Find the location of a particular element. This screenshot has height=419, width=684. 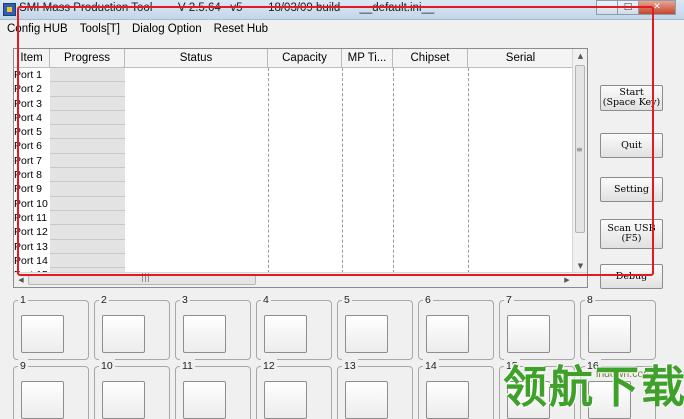

scroll-right-icon: ▶ is located at coordinates (567, 280).